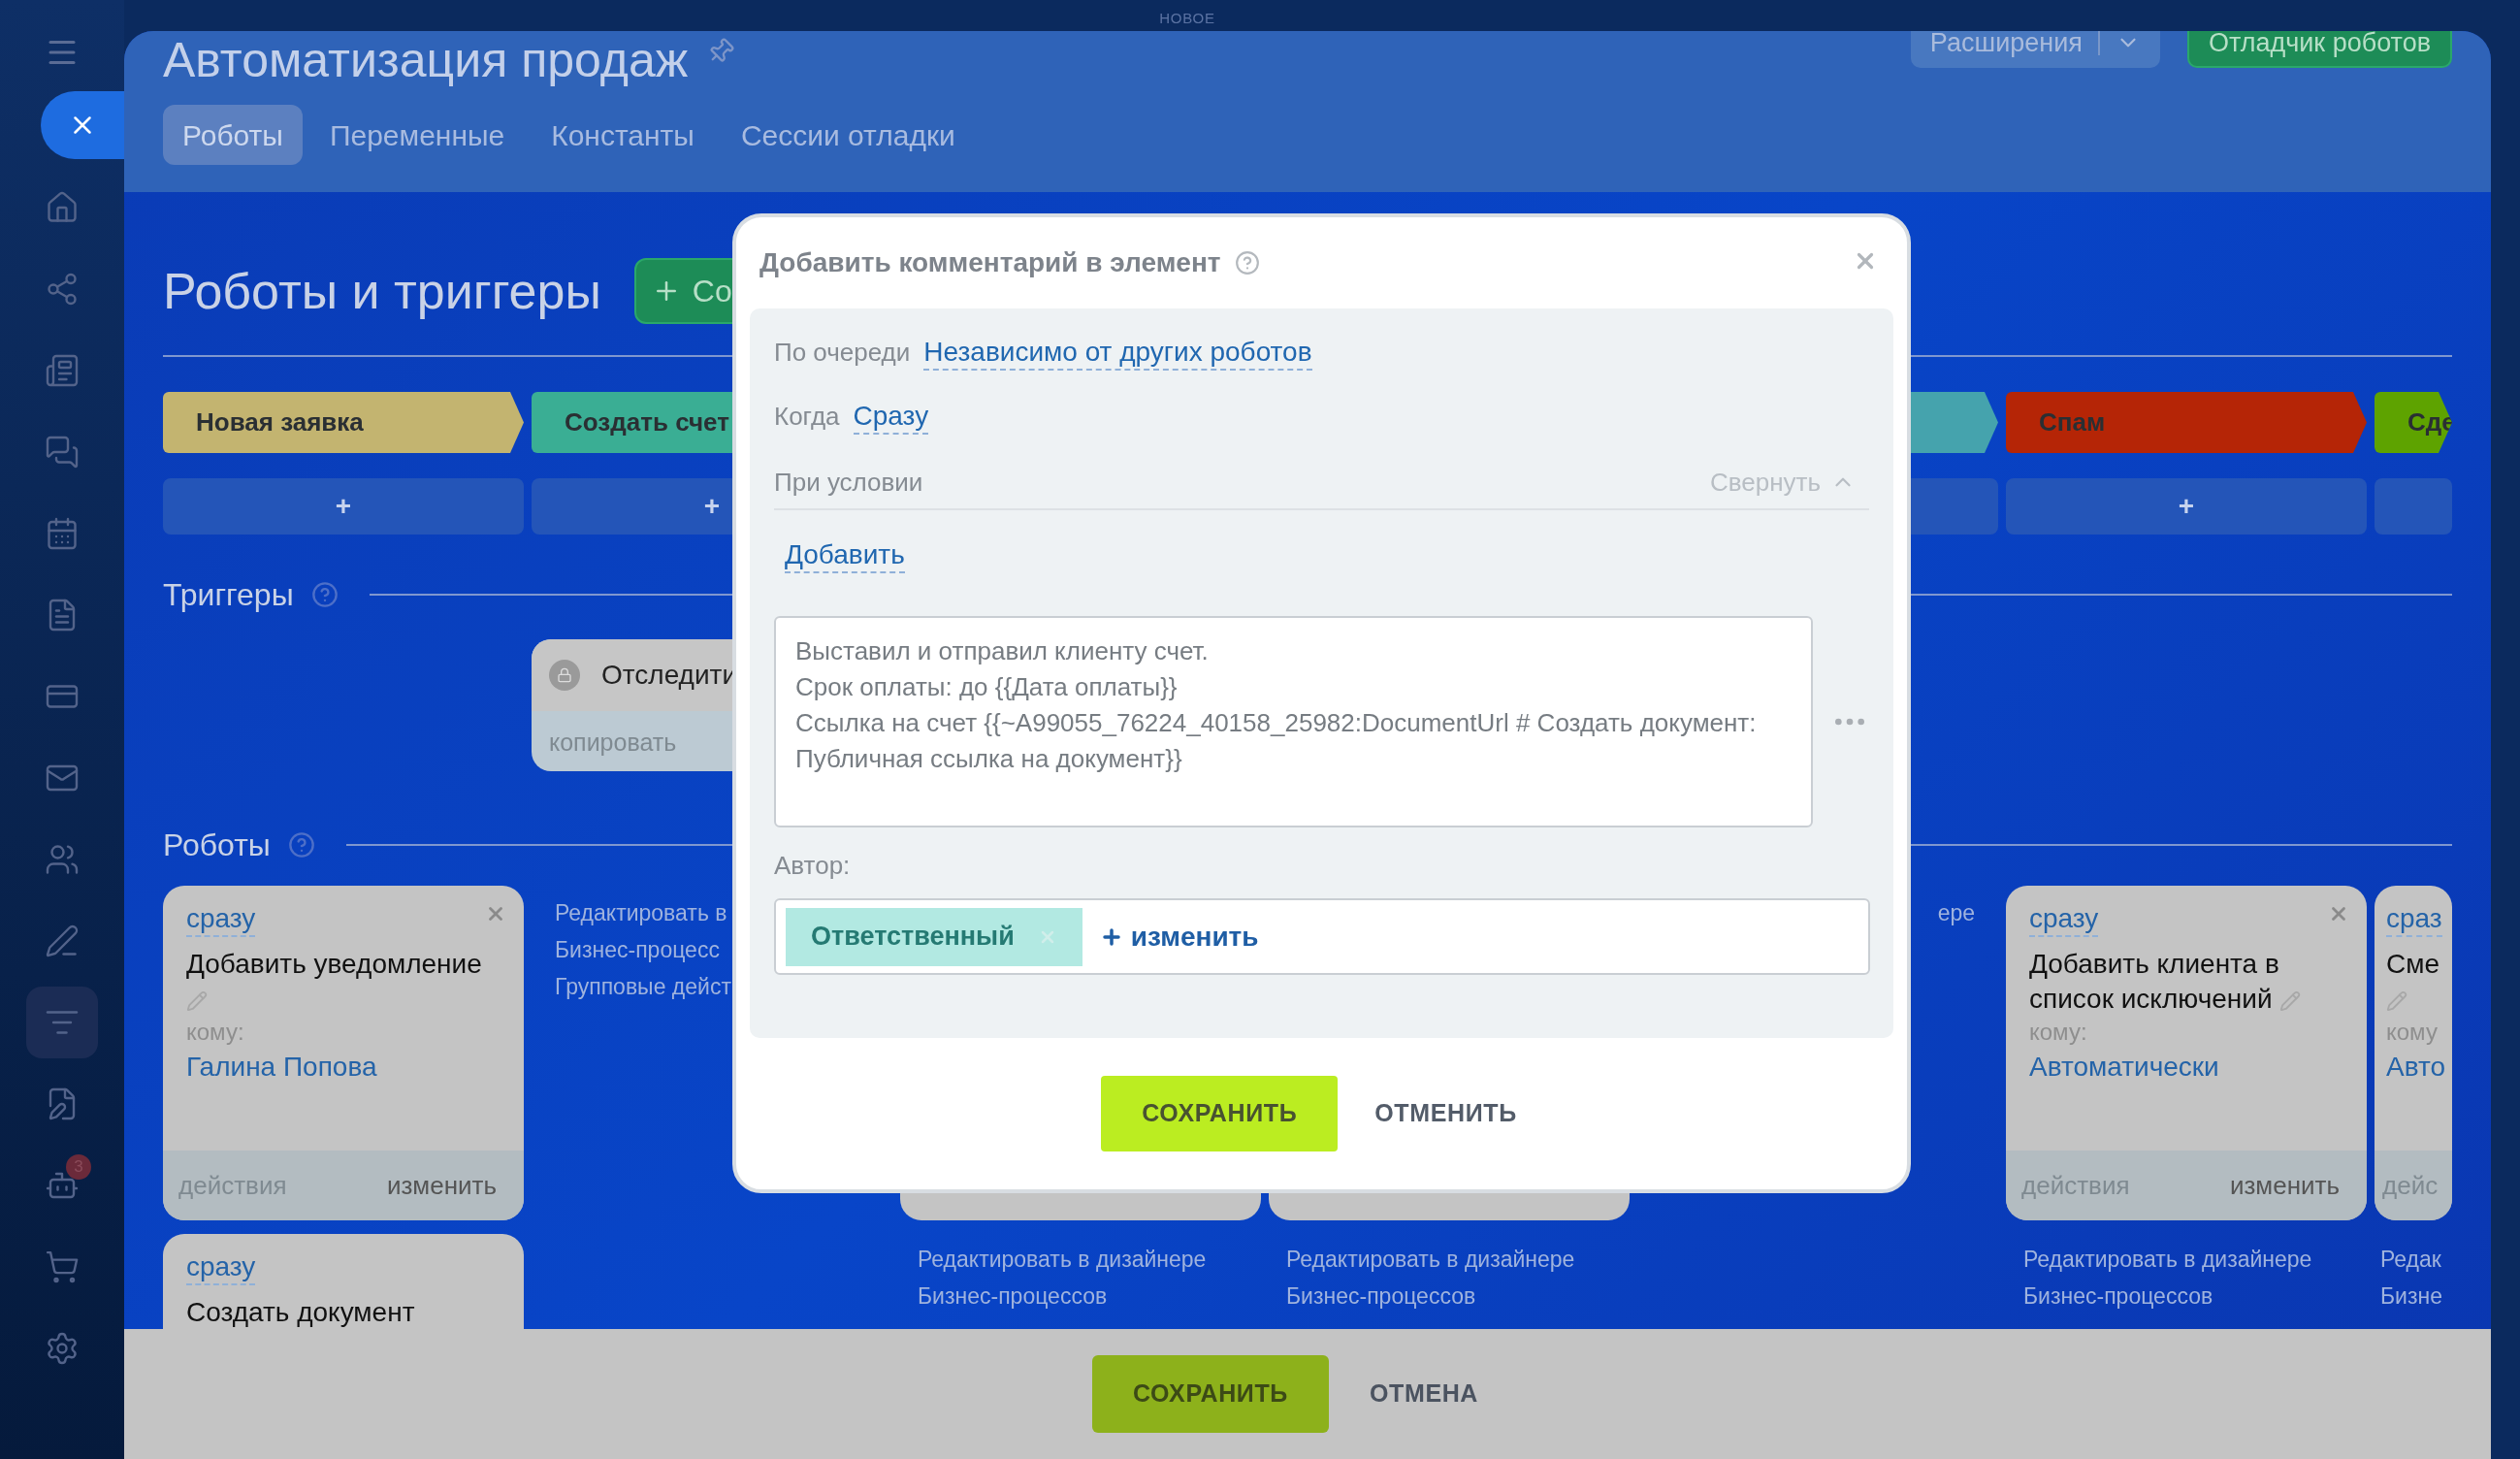  What do you see at coordinates (813, 866) in the screenshot?
I see `field-label: Автор:` at bounding box center [813, 866].